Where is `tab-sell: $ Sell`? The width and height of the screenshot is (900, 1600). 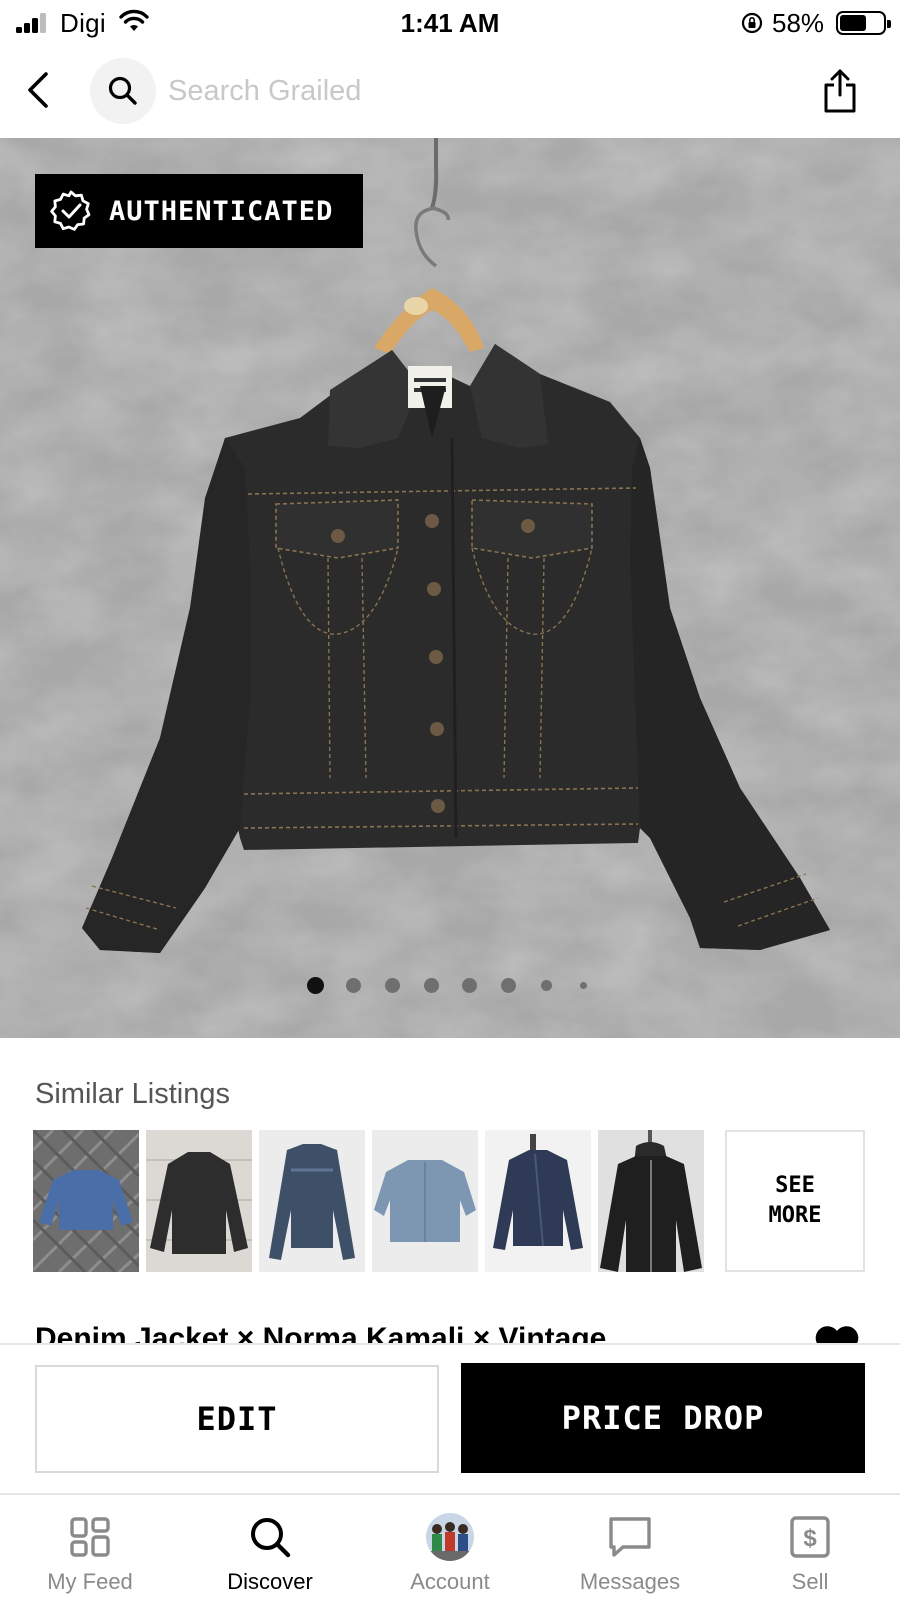 tab-sell: $ Sell is located at coordinates (810, 1547).